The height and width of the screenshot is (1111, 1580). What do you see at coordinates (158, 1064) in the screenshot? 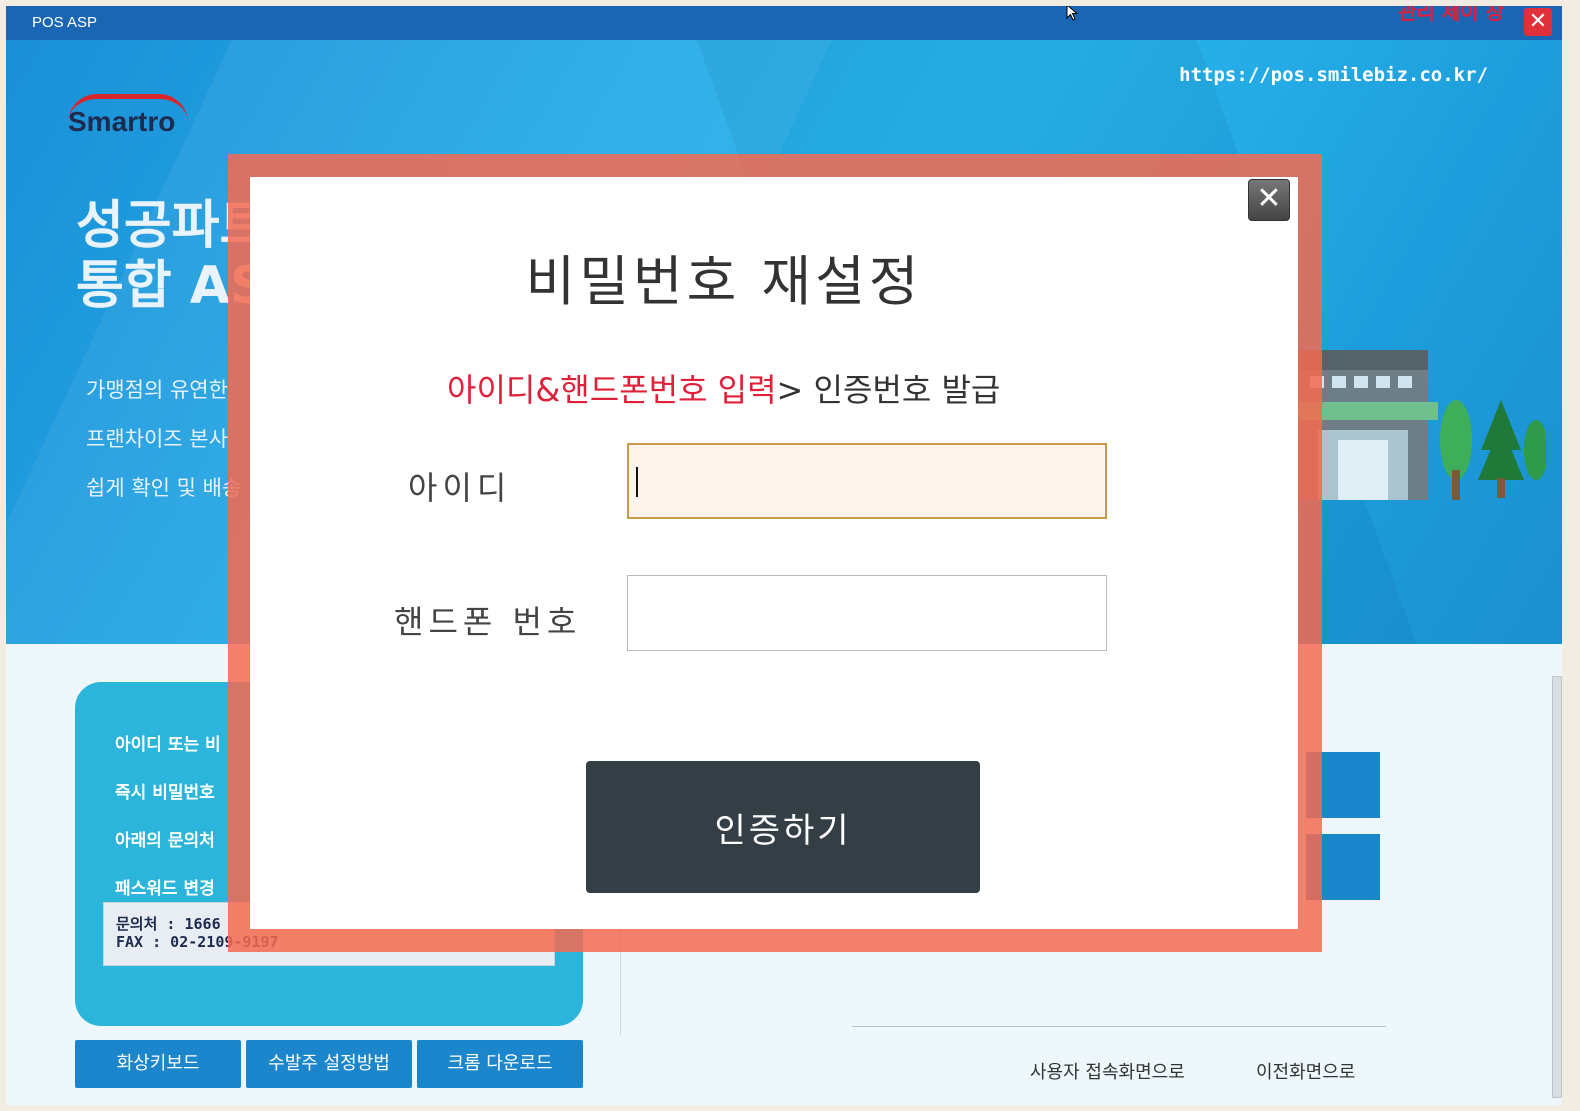
I see `onscreen-keyboard-button: 화상키보드` at bounding box center [158, 1064].